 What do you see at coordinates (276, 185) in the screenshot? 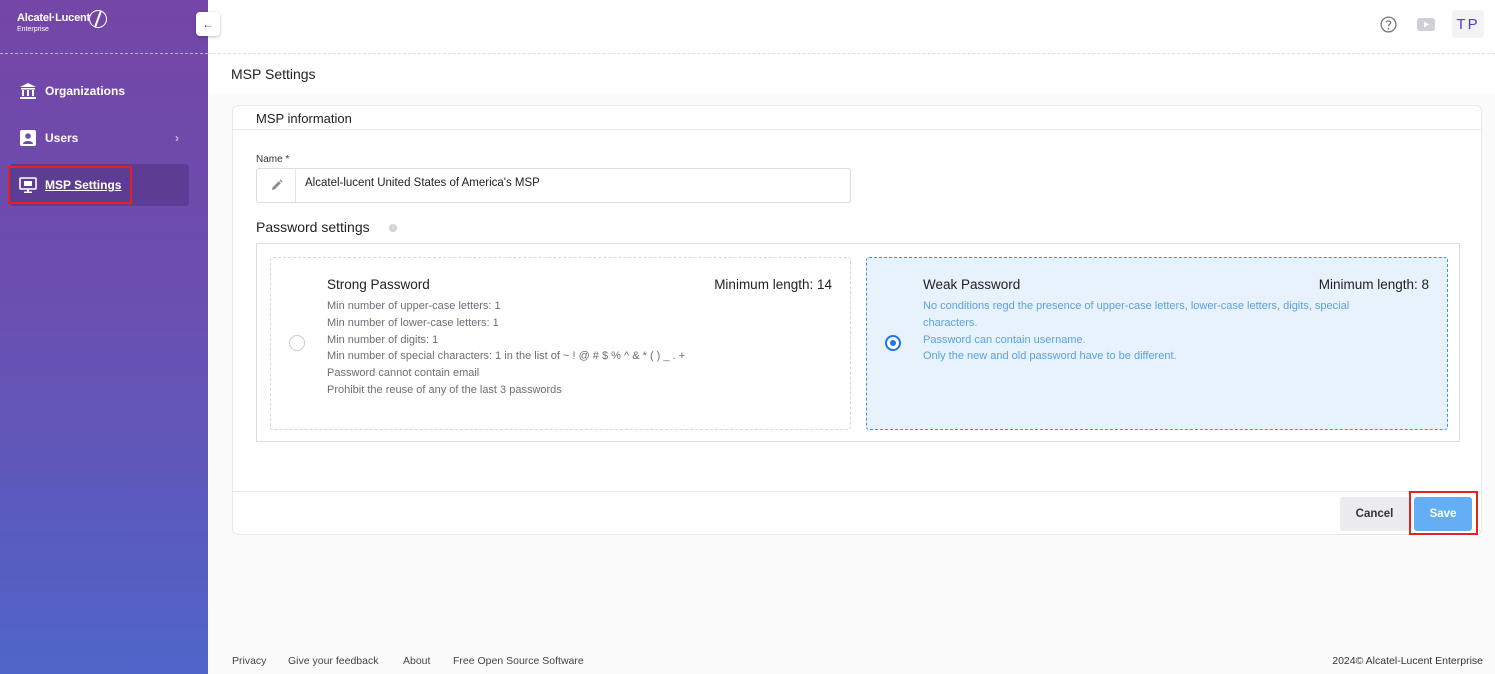
I see `pencil-icon` at bounding box center [276, 185].